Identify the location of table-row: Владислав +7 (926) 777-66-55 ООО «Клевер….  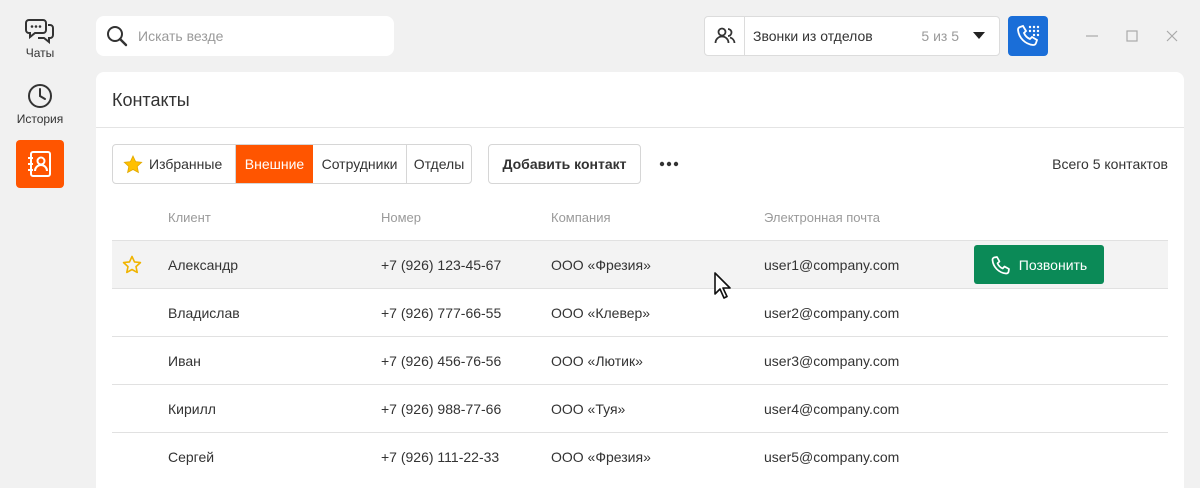
(640, 312).